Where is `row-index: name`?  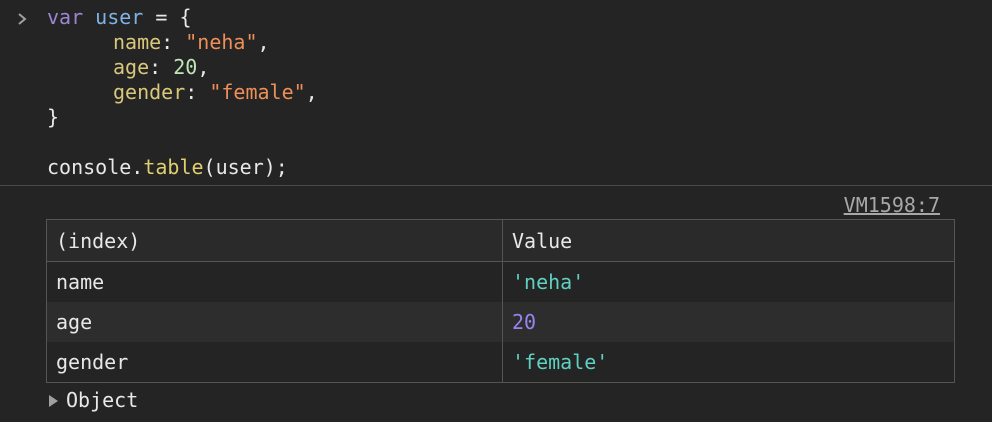
row-index: name is located at coordinates (274, 281).